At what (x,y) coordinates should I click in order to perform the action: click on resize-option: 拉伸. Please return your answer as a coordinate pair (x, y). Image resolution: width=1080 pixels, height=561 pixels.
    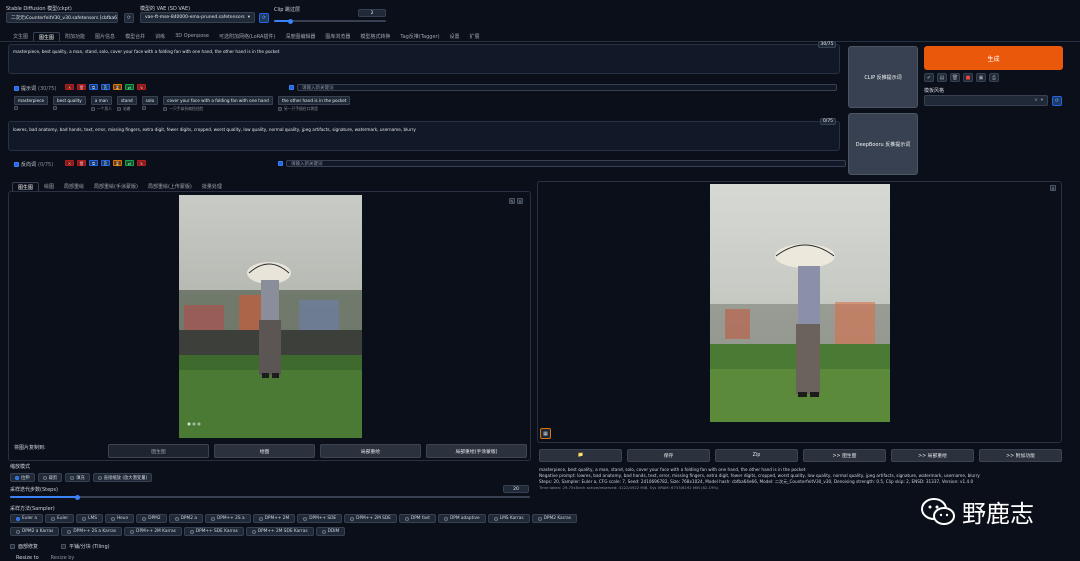
    Looking at the image, I should click on (22, 477).